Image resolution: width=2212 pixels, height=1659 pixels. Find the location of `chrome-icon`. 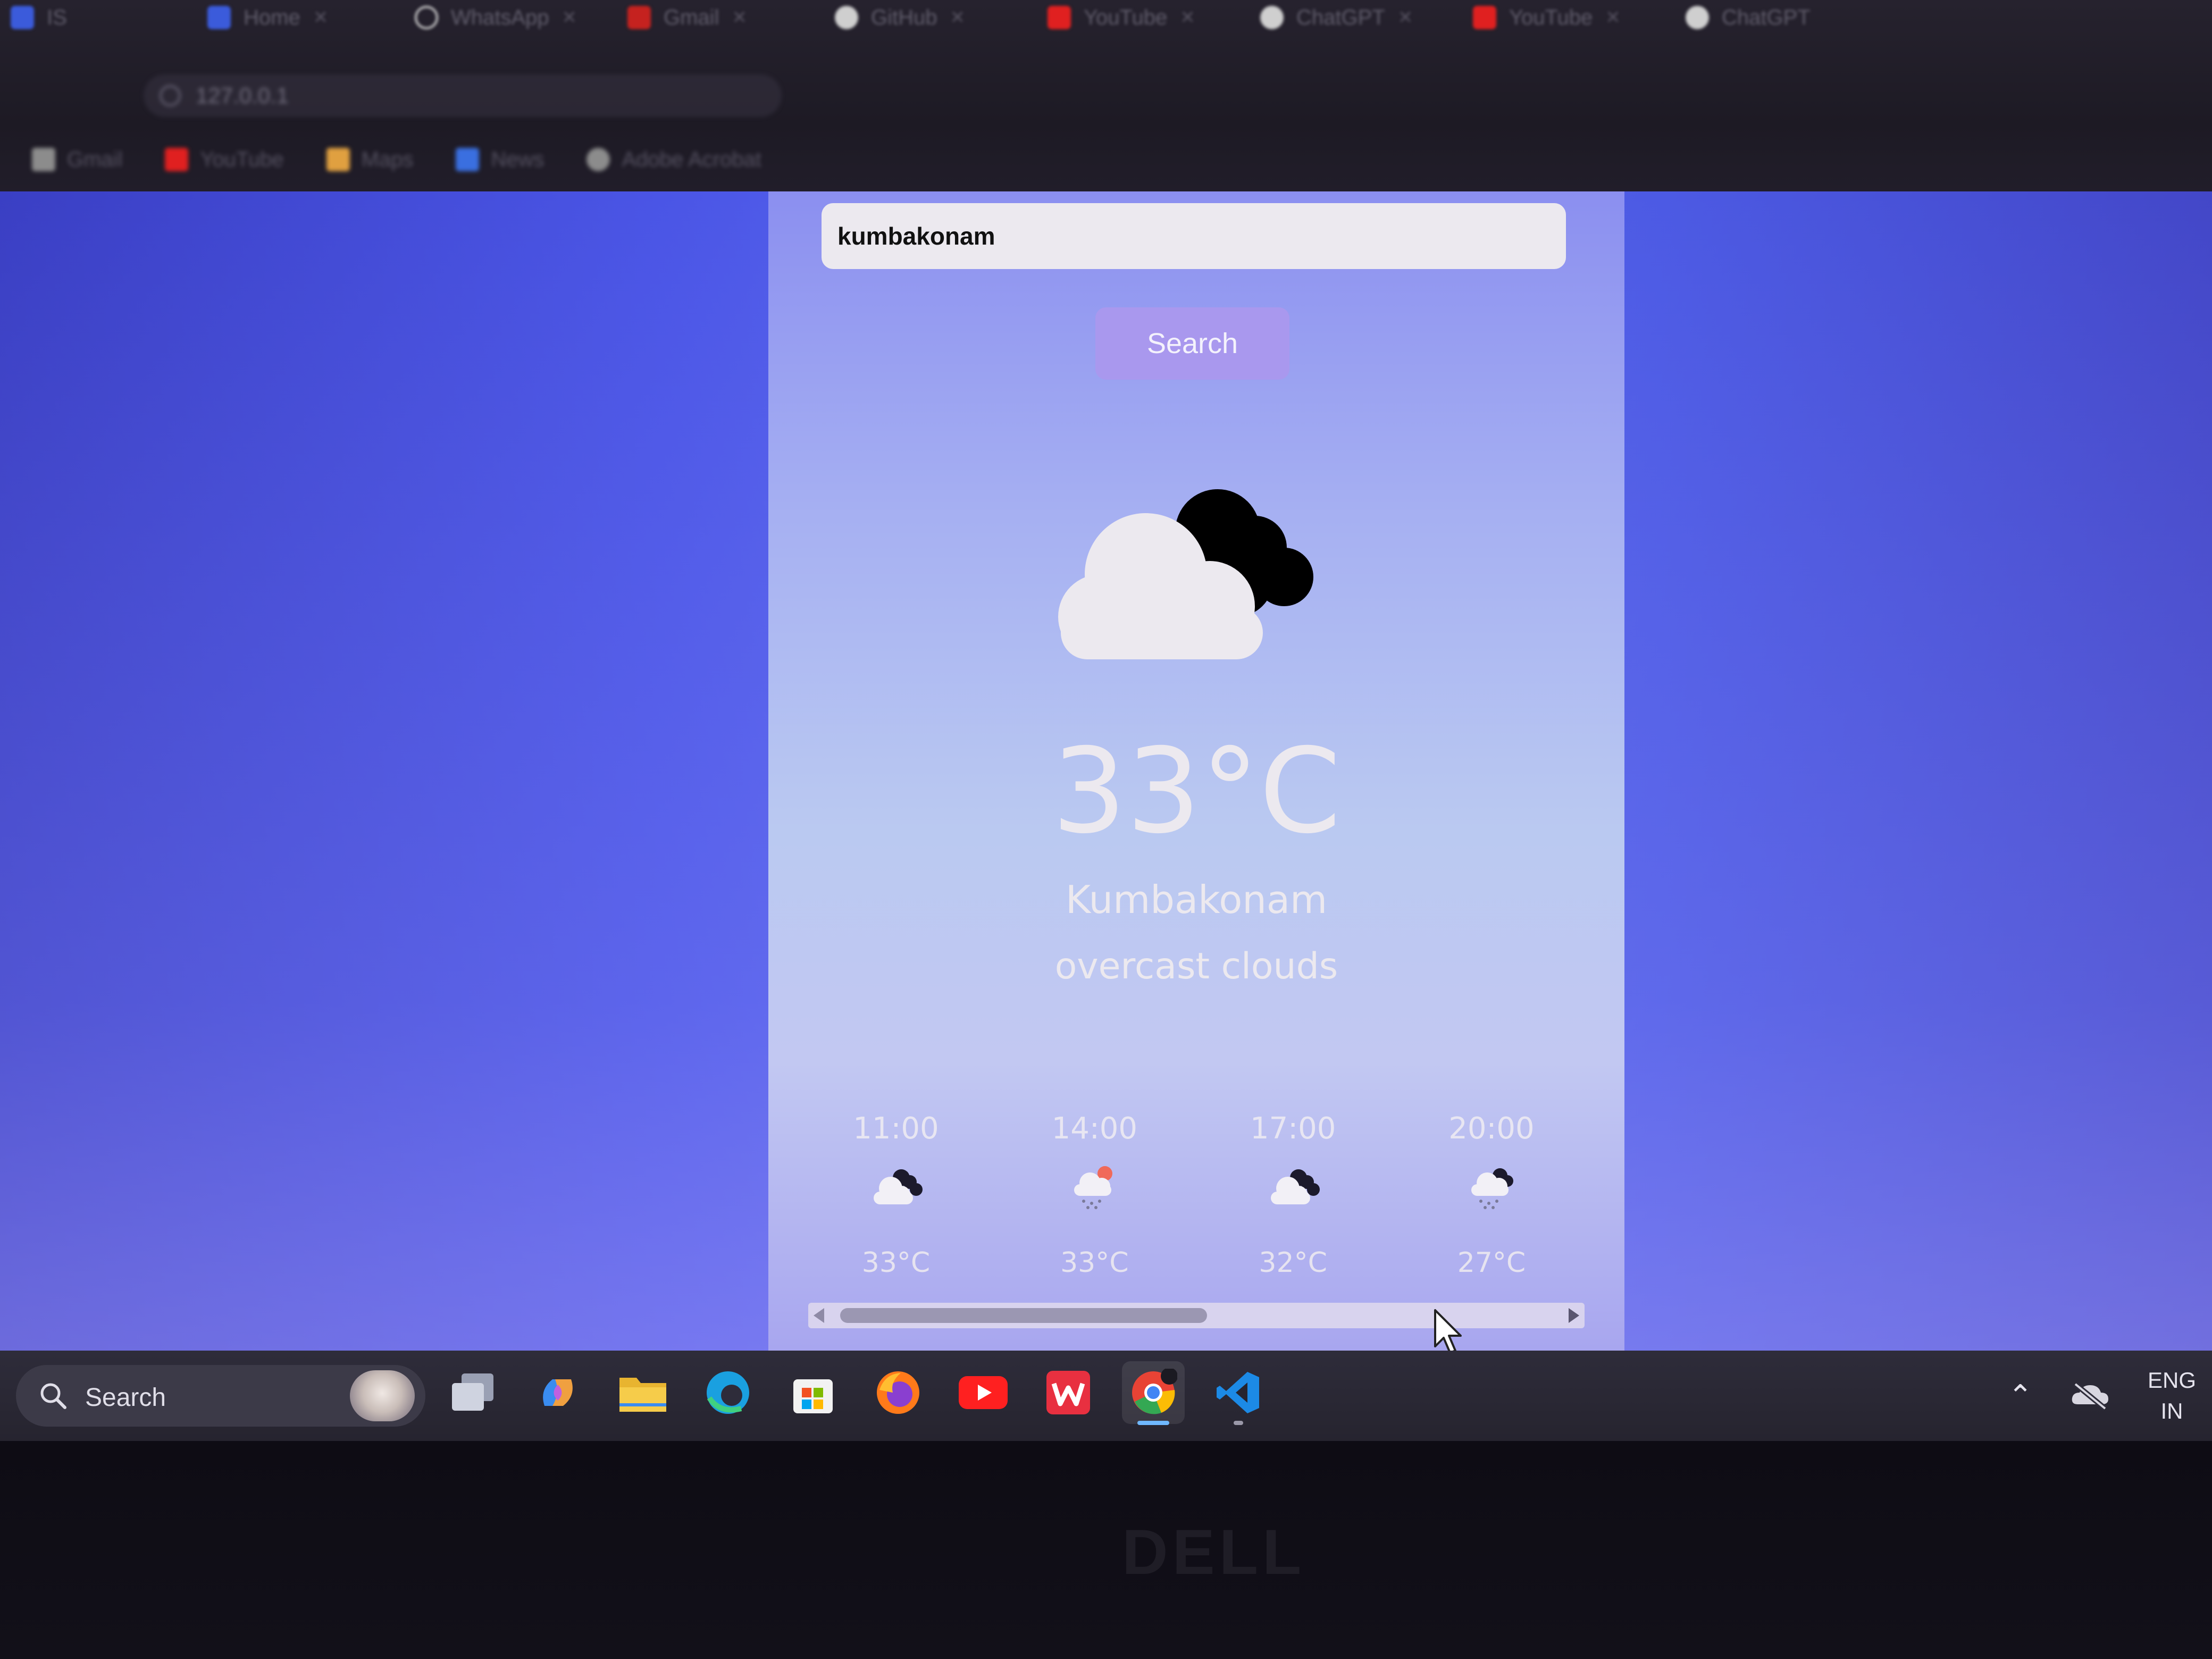

chrome-icon is located at coordinates (1153, 1393).